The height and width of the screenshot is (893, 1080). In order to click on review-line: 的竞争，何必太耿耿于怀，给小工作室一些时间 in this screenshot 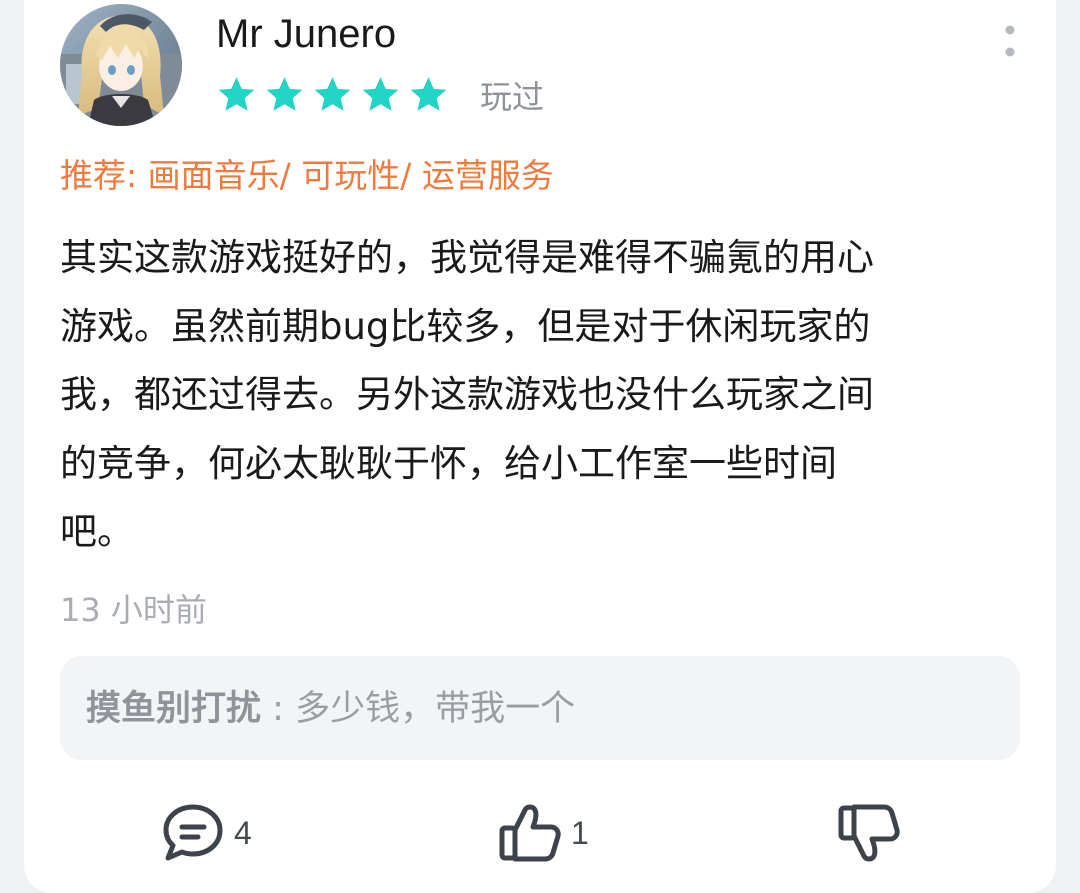, I will do `click(448, 463)`.